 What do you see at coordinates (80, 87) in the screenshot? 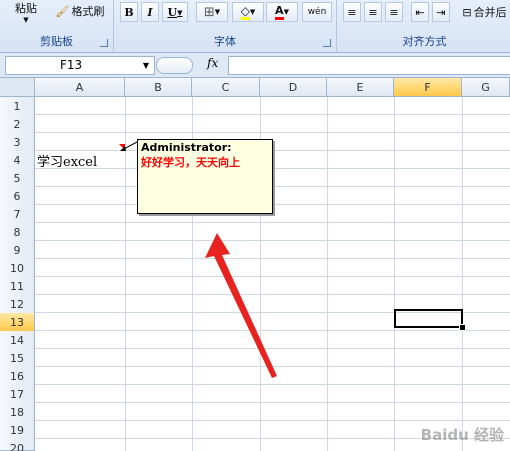
I see `column-header-A: A` at bounding box center [80, 87].